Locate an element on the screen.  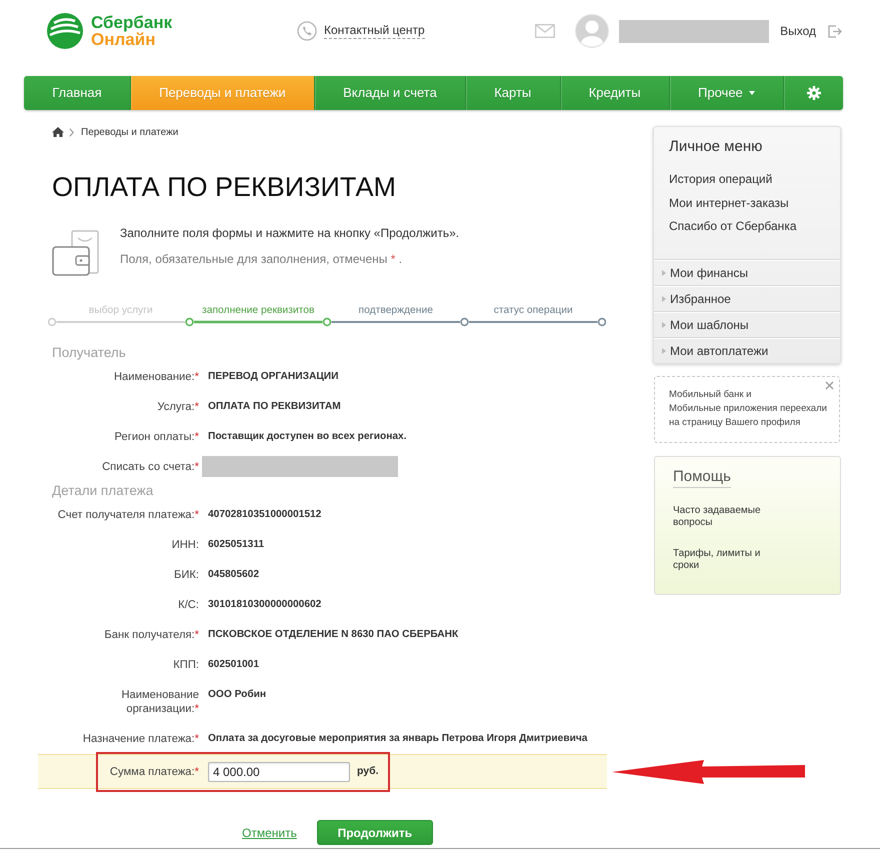
field-label: КПП: is located at coordinates (185, 665).